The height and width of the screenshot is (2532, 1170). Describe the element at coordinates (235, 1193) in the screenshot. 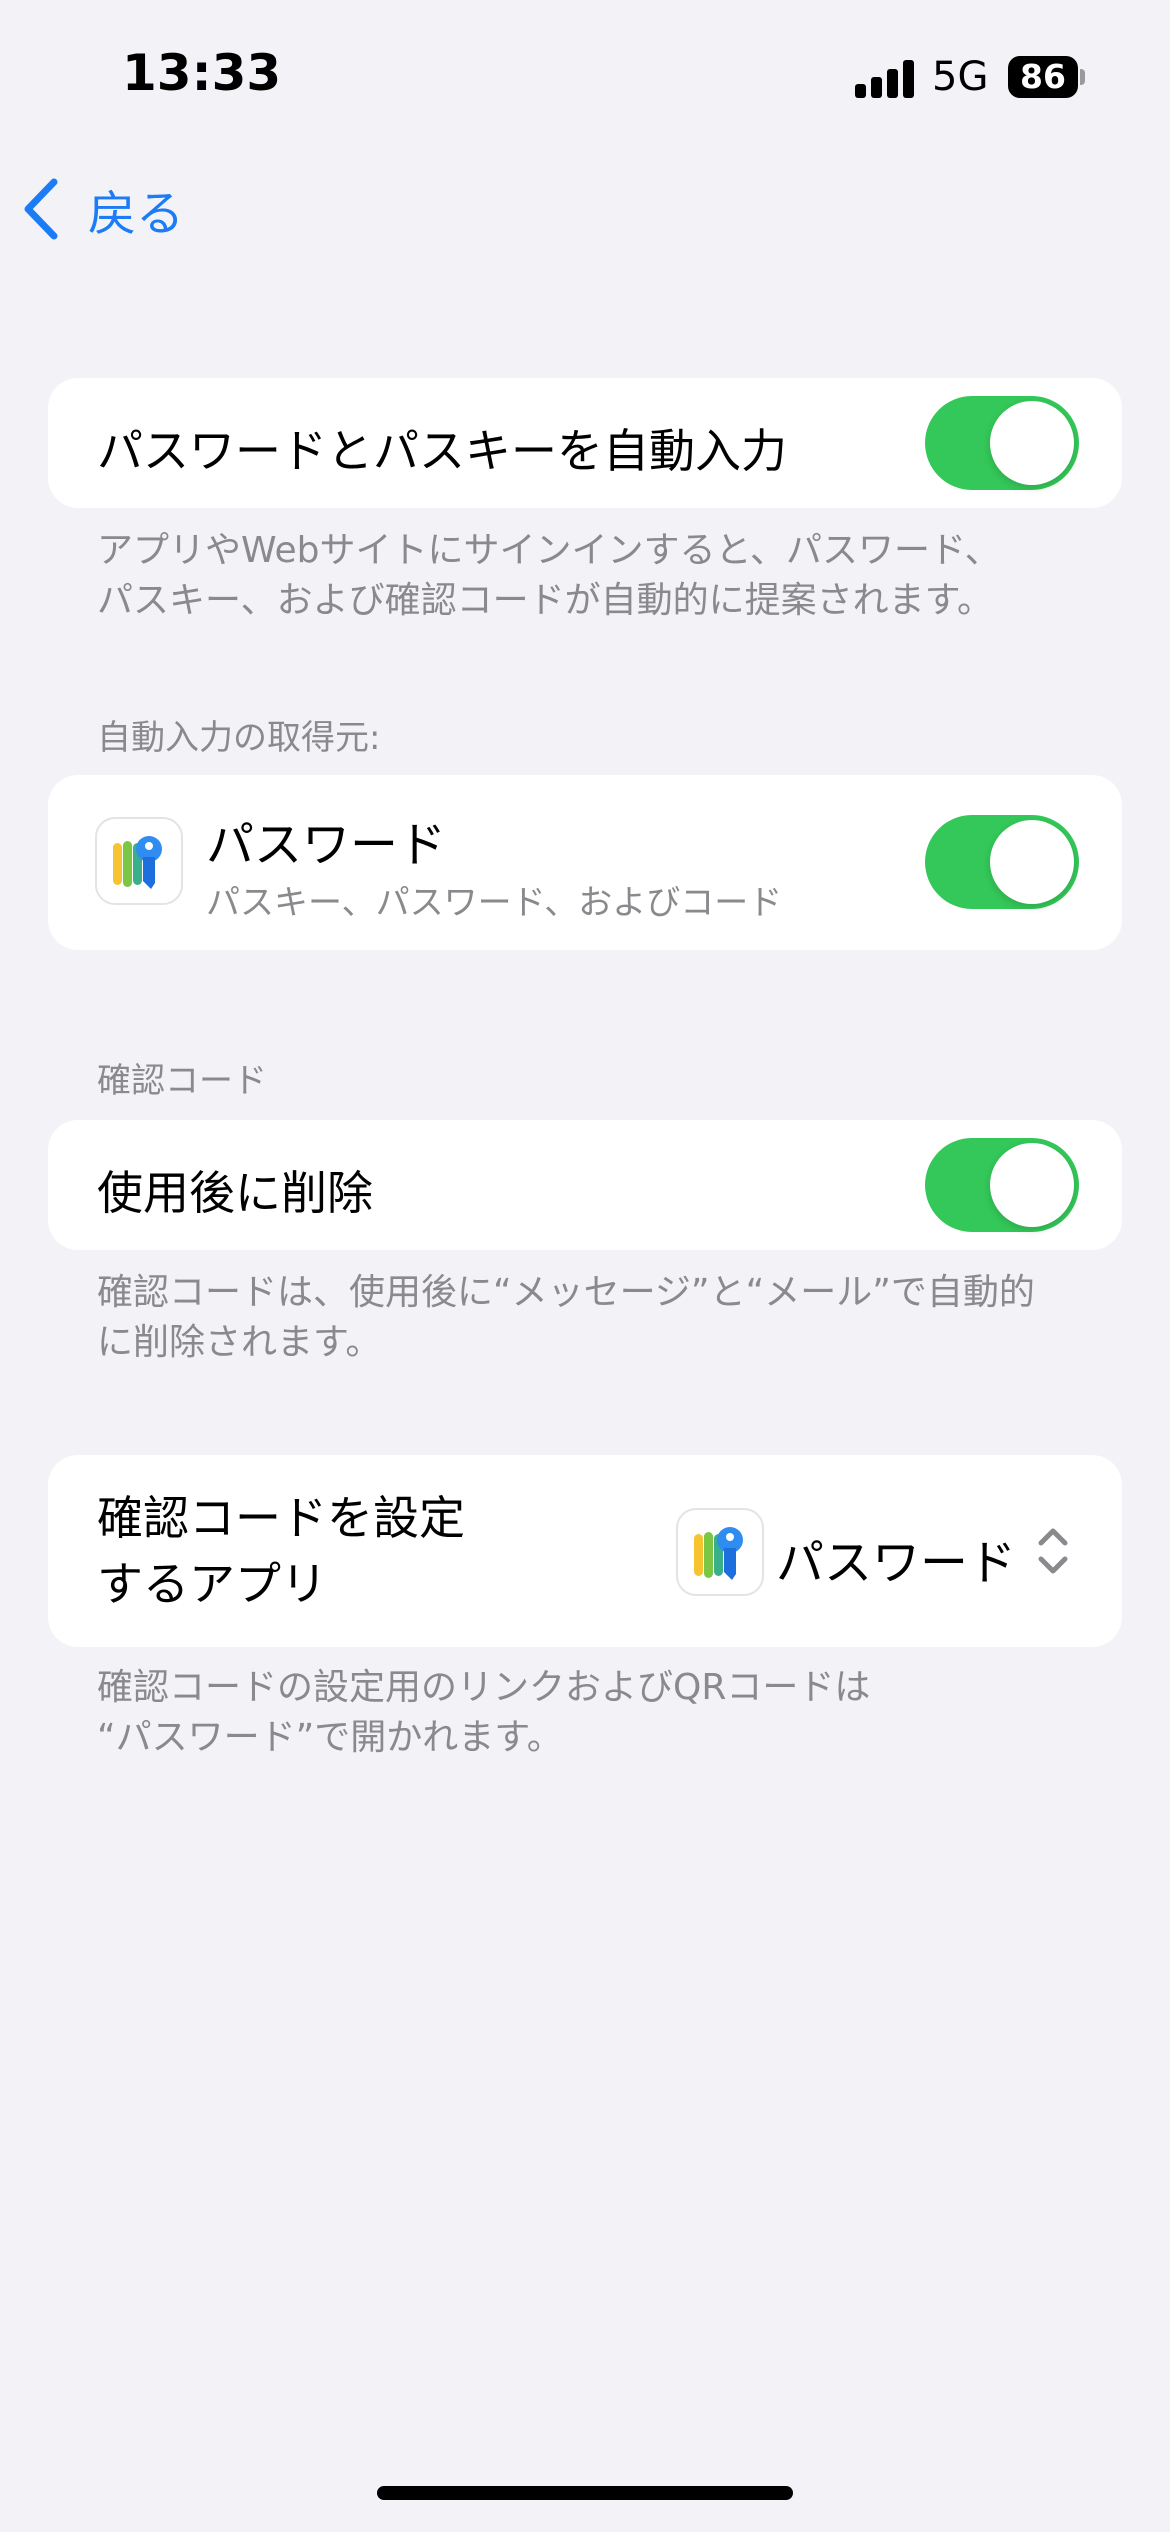

I see `delete-after-use-title: 使用後に削除` at that location.